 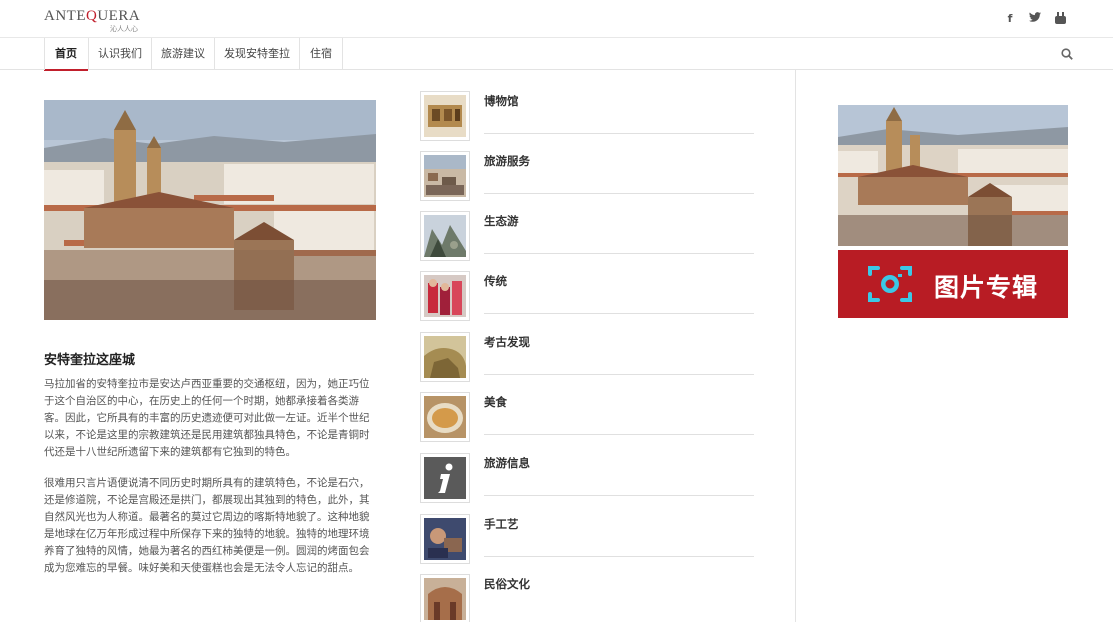 I want to click on logo-text-a: ANTE, so click(x=65, y=16).